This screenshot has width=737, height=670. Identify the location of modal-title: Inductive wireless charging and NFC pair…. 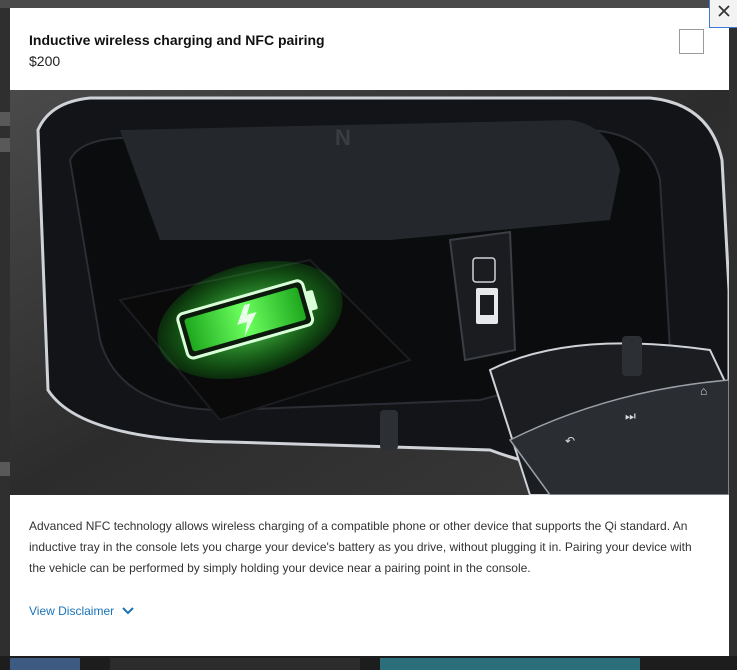
(177, 40).